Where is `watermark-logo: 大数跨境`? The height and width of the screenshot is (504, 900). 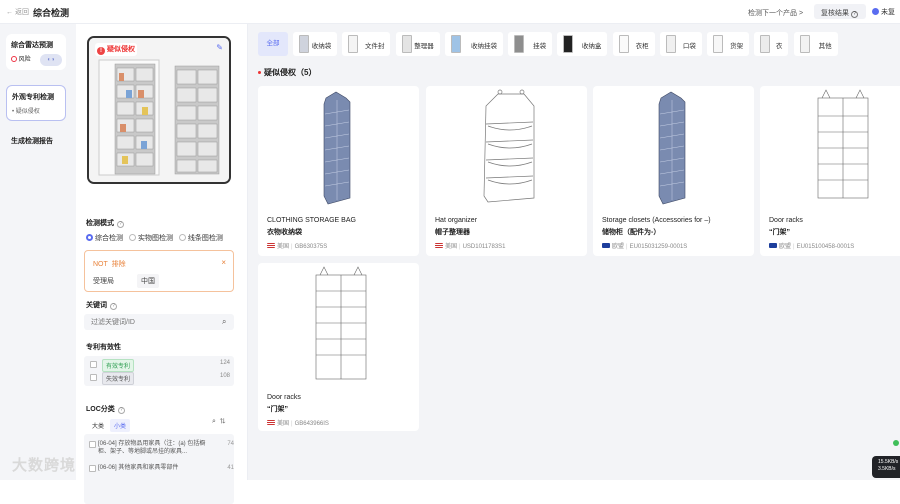
watermark-logo: 大数跨境 is located at coordinates (44, 465).